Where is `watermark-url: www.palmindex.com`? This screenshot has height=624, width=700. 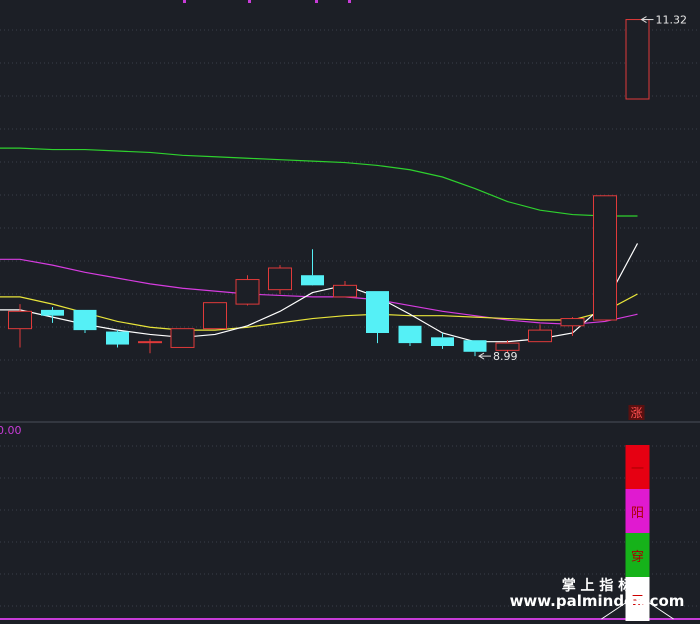
watermark-url: www.palmindex.com is located at coordinates (597, 601).